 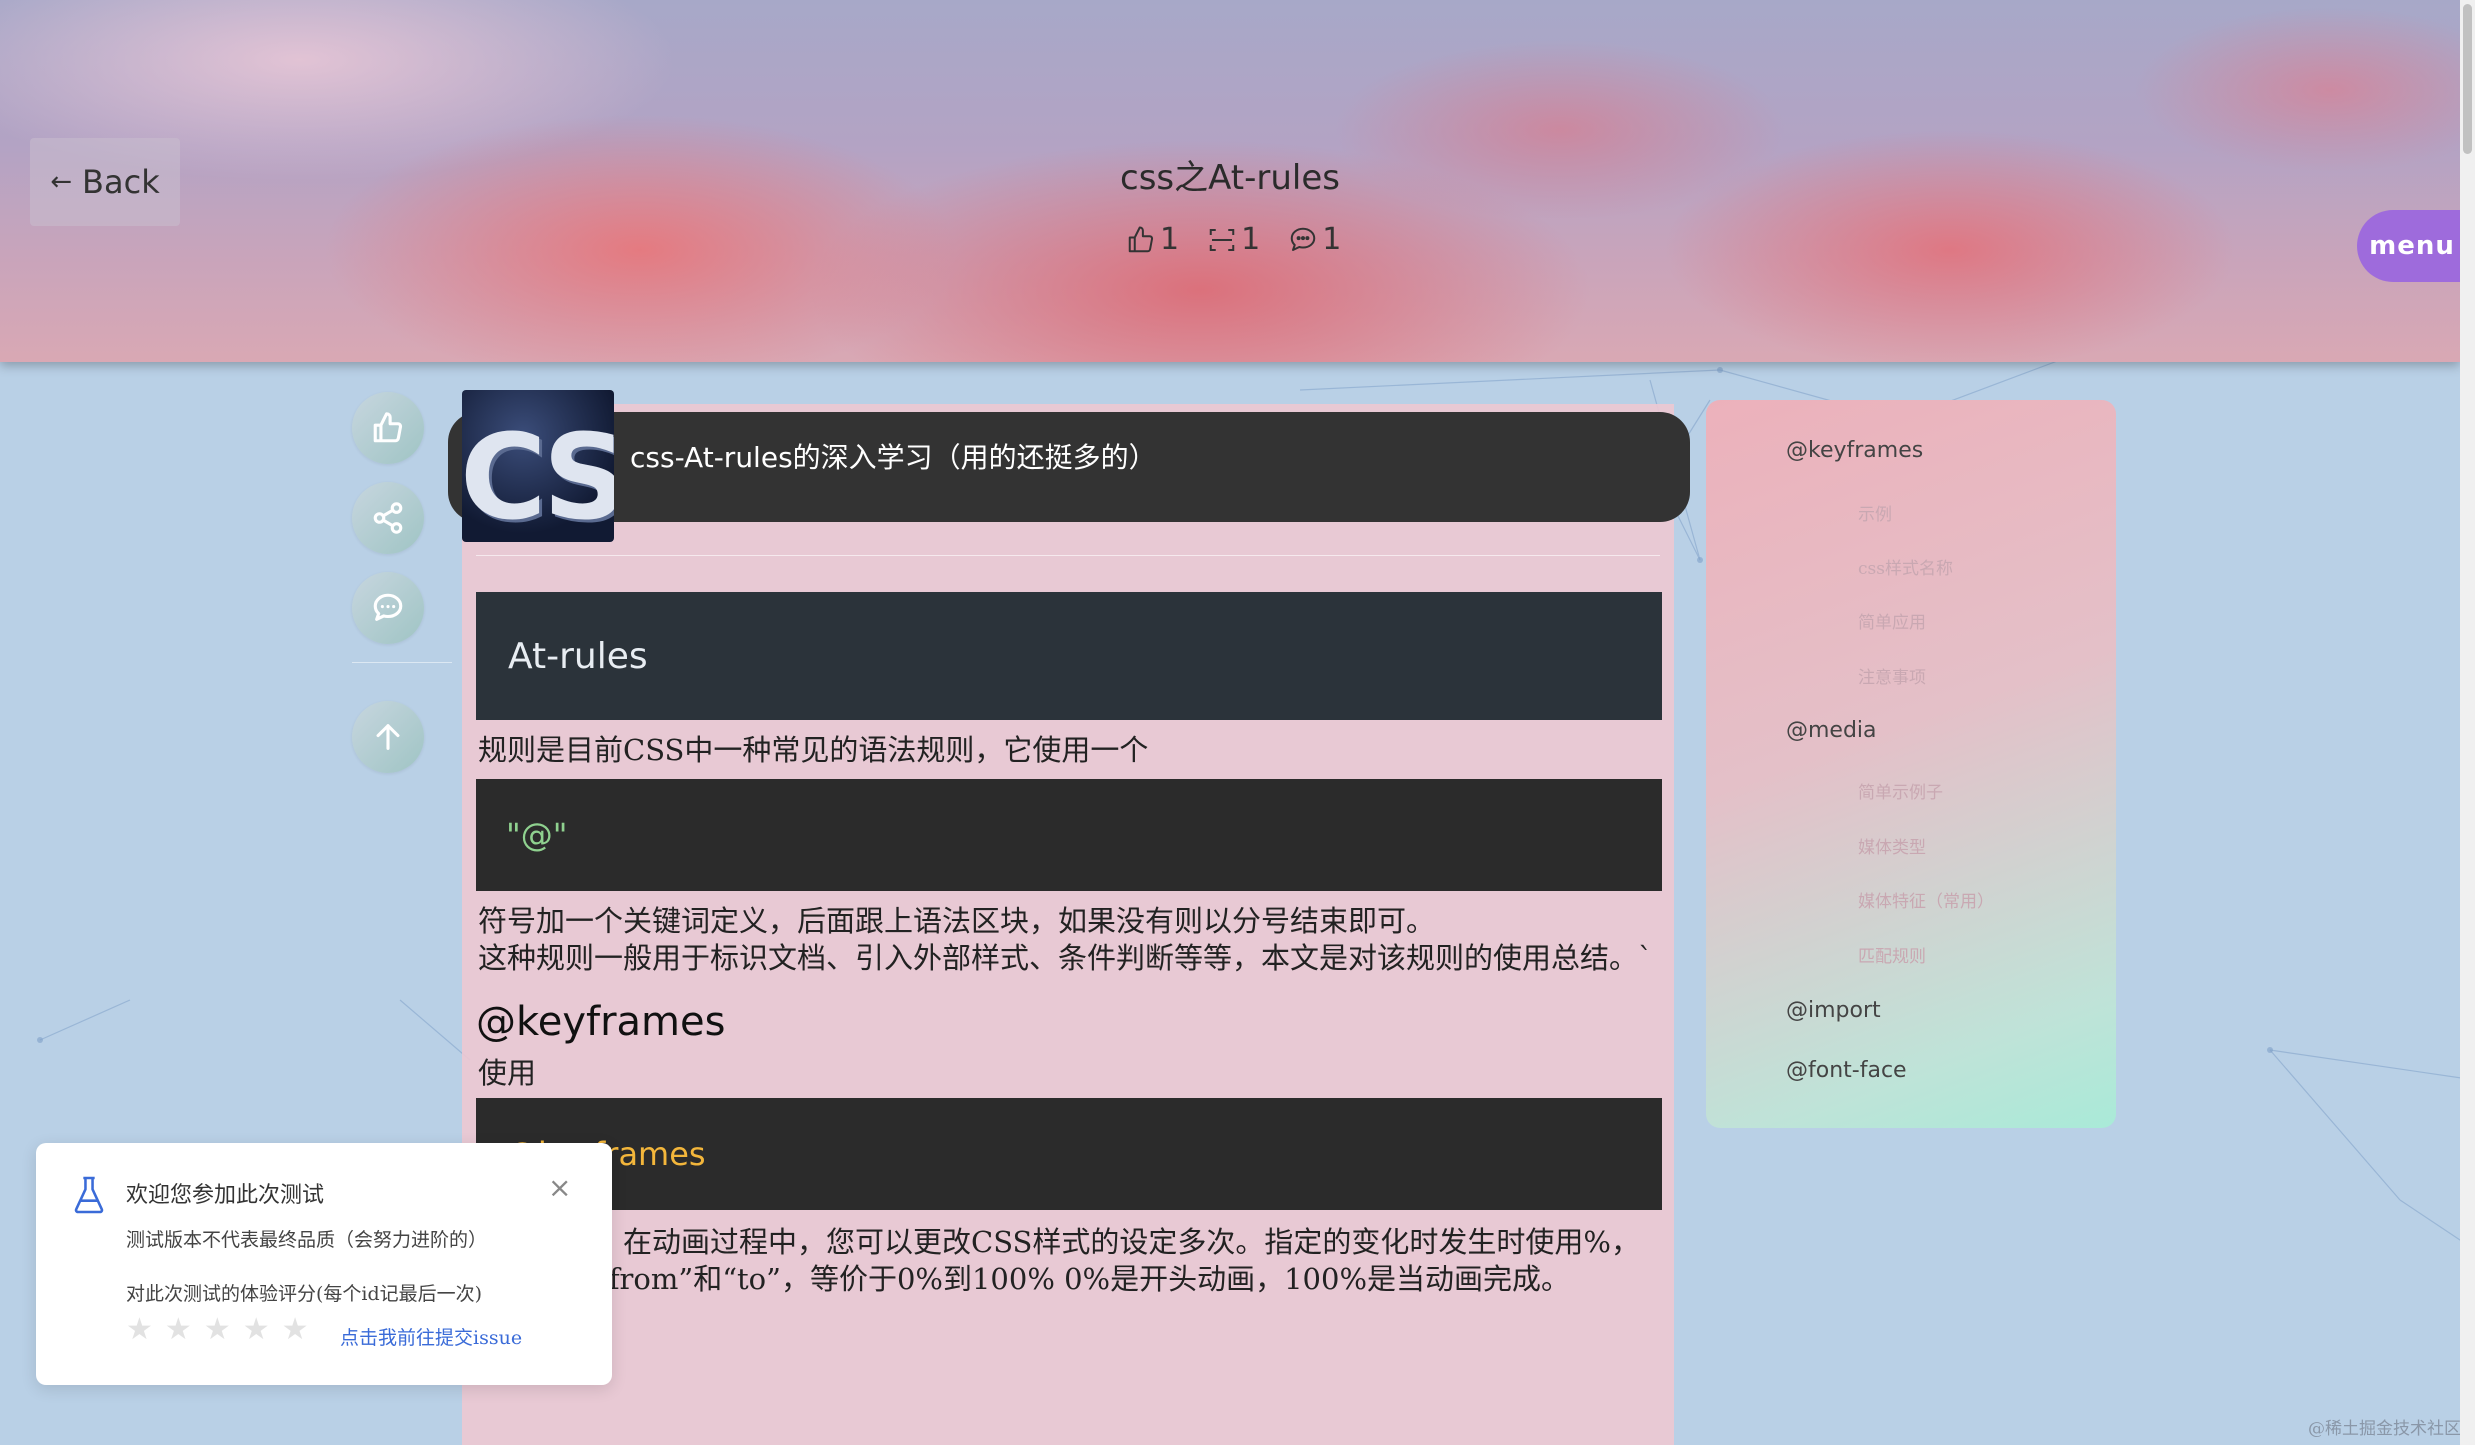 What do you see at coordinates (1892, 675) in the screenshot?
I see `toc-subitem: 注意事项` at bounding box center [1892, 675].